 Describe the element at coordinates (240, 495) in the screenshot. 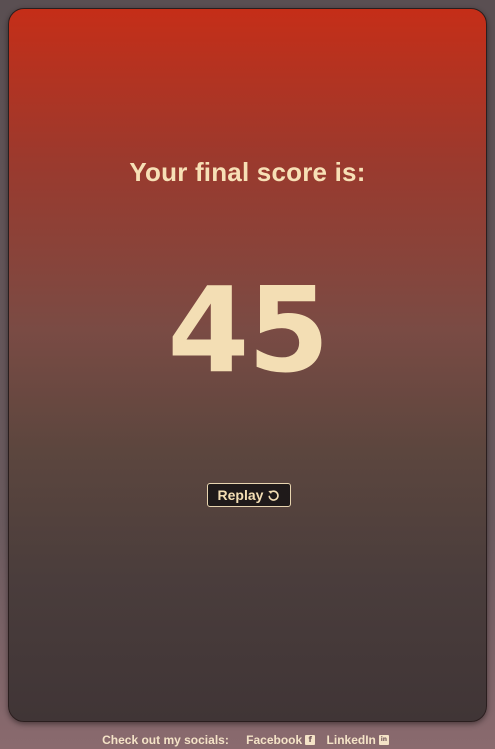

I see `replay-button-label: Replay` at that location.